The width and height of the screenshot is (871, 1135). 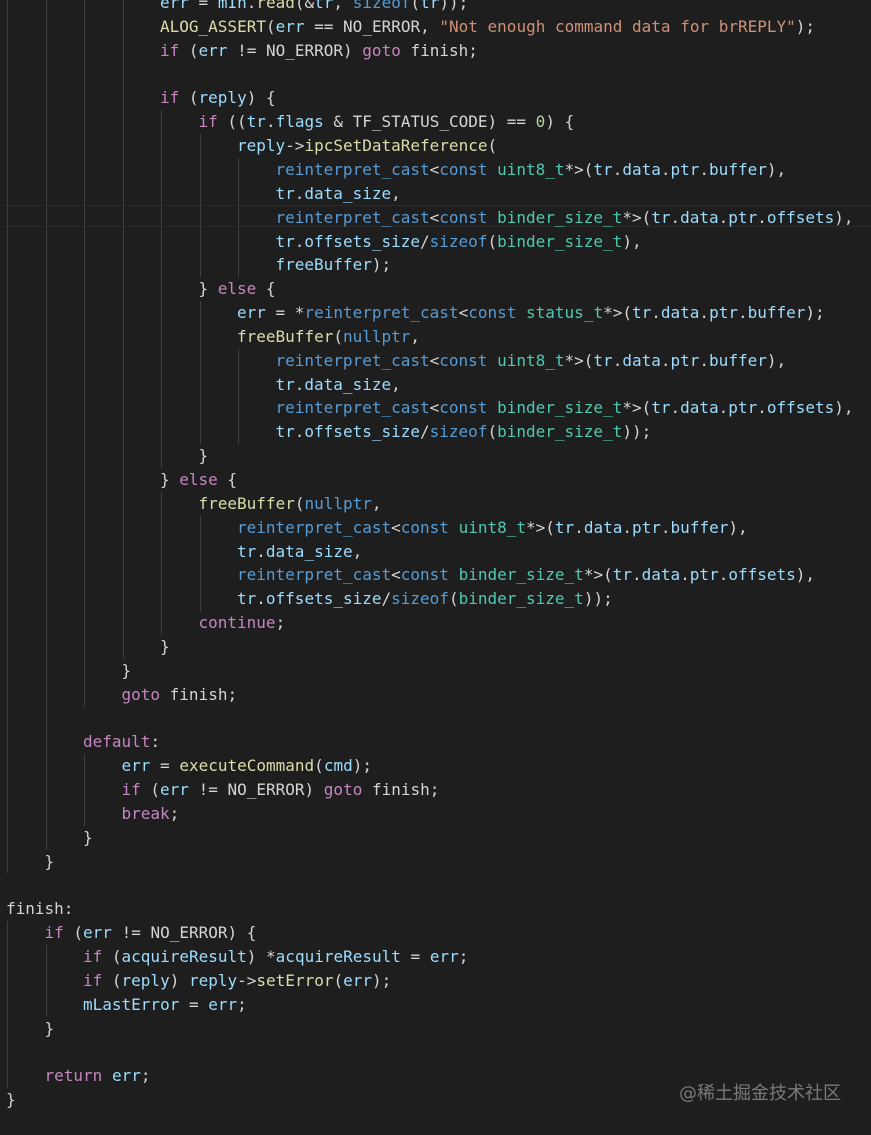 What do you see at coordinates (425, 599) in the screenshot?
I see `code-line: tr.offsets_size/sizeof(binder_size_t));` at bounding box center [425, 599].